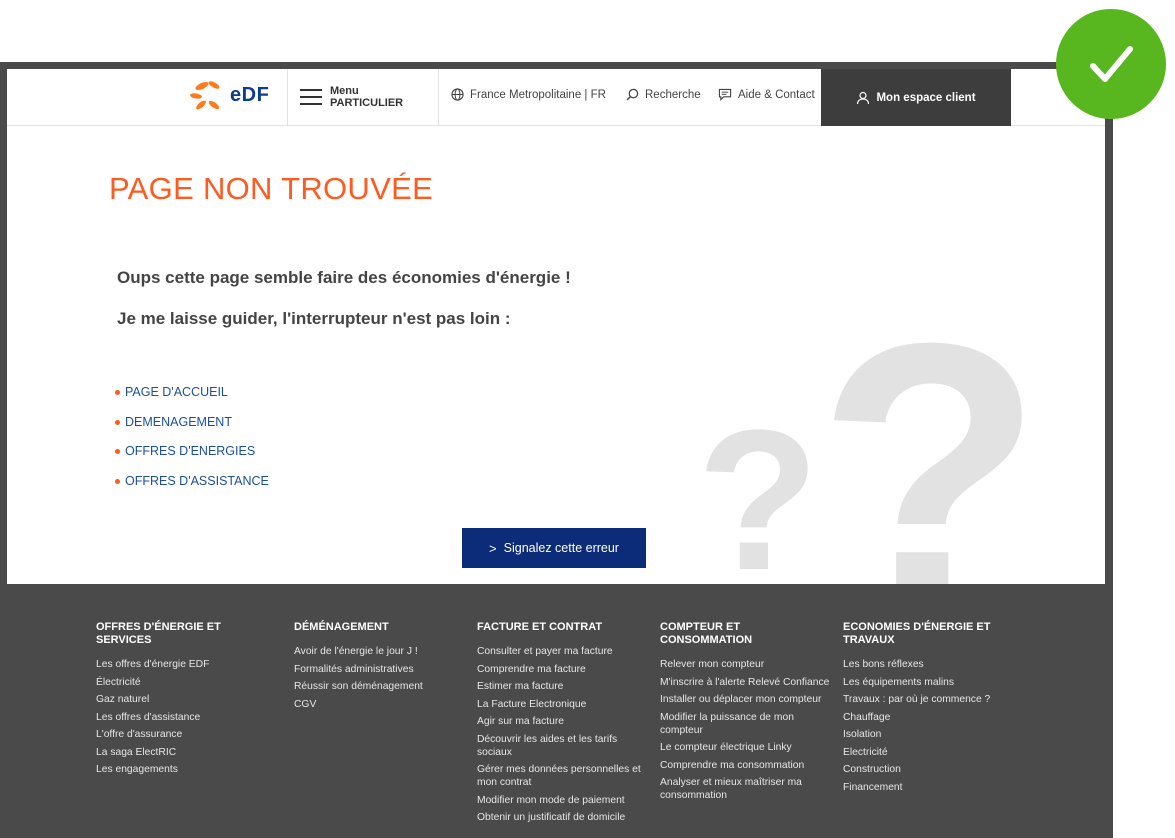  Describe the element at coordinates (381, 651) in the screenshot. I see `footer-link: Avoir de l'énergie le jour J !` at that location.